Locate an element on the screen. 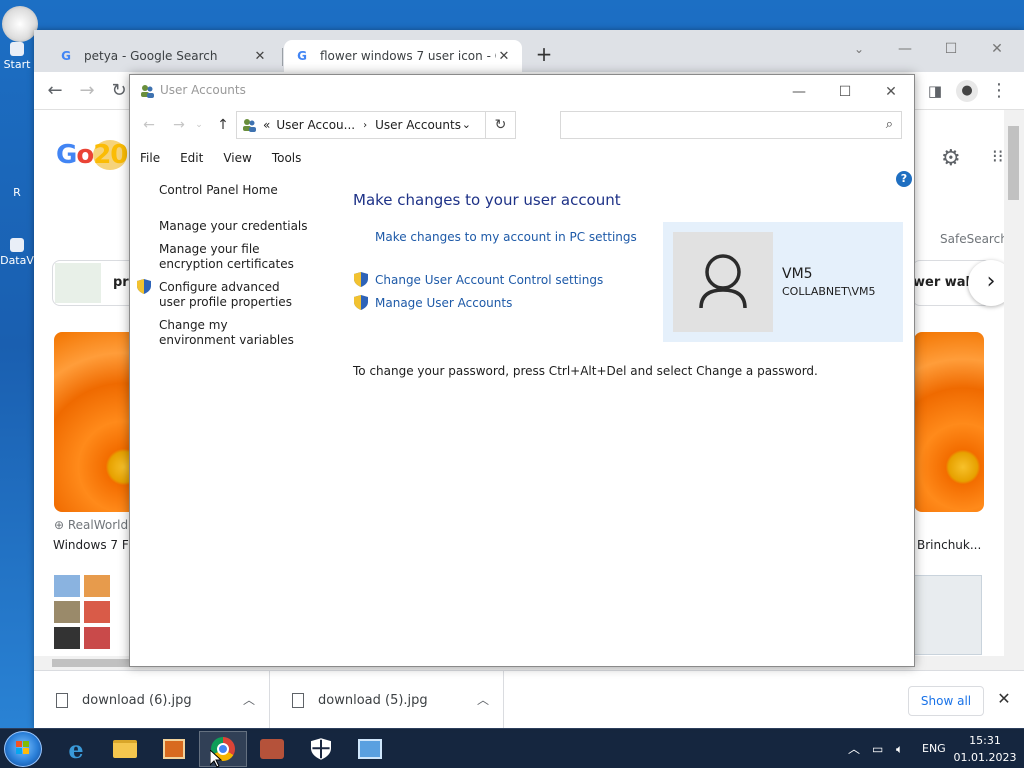 The height and width of the screenshot is (768, 1024). clock: 15:31 01.01.2023 is located at coordinates (985, 749).